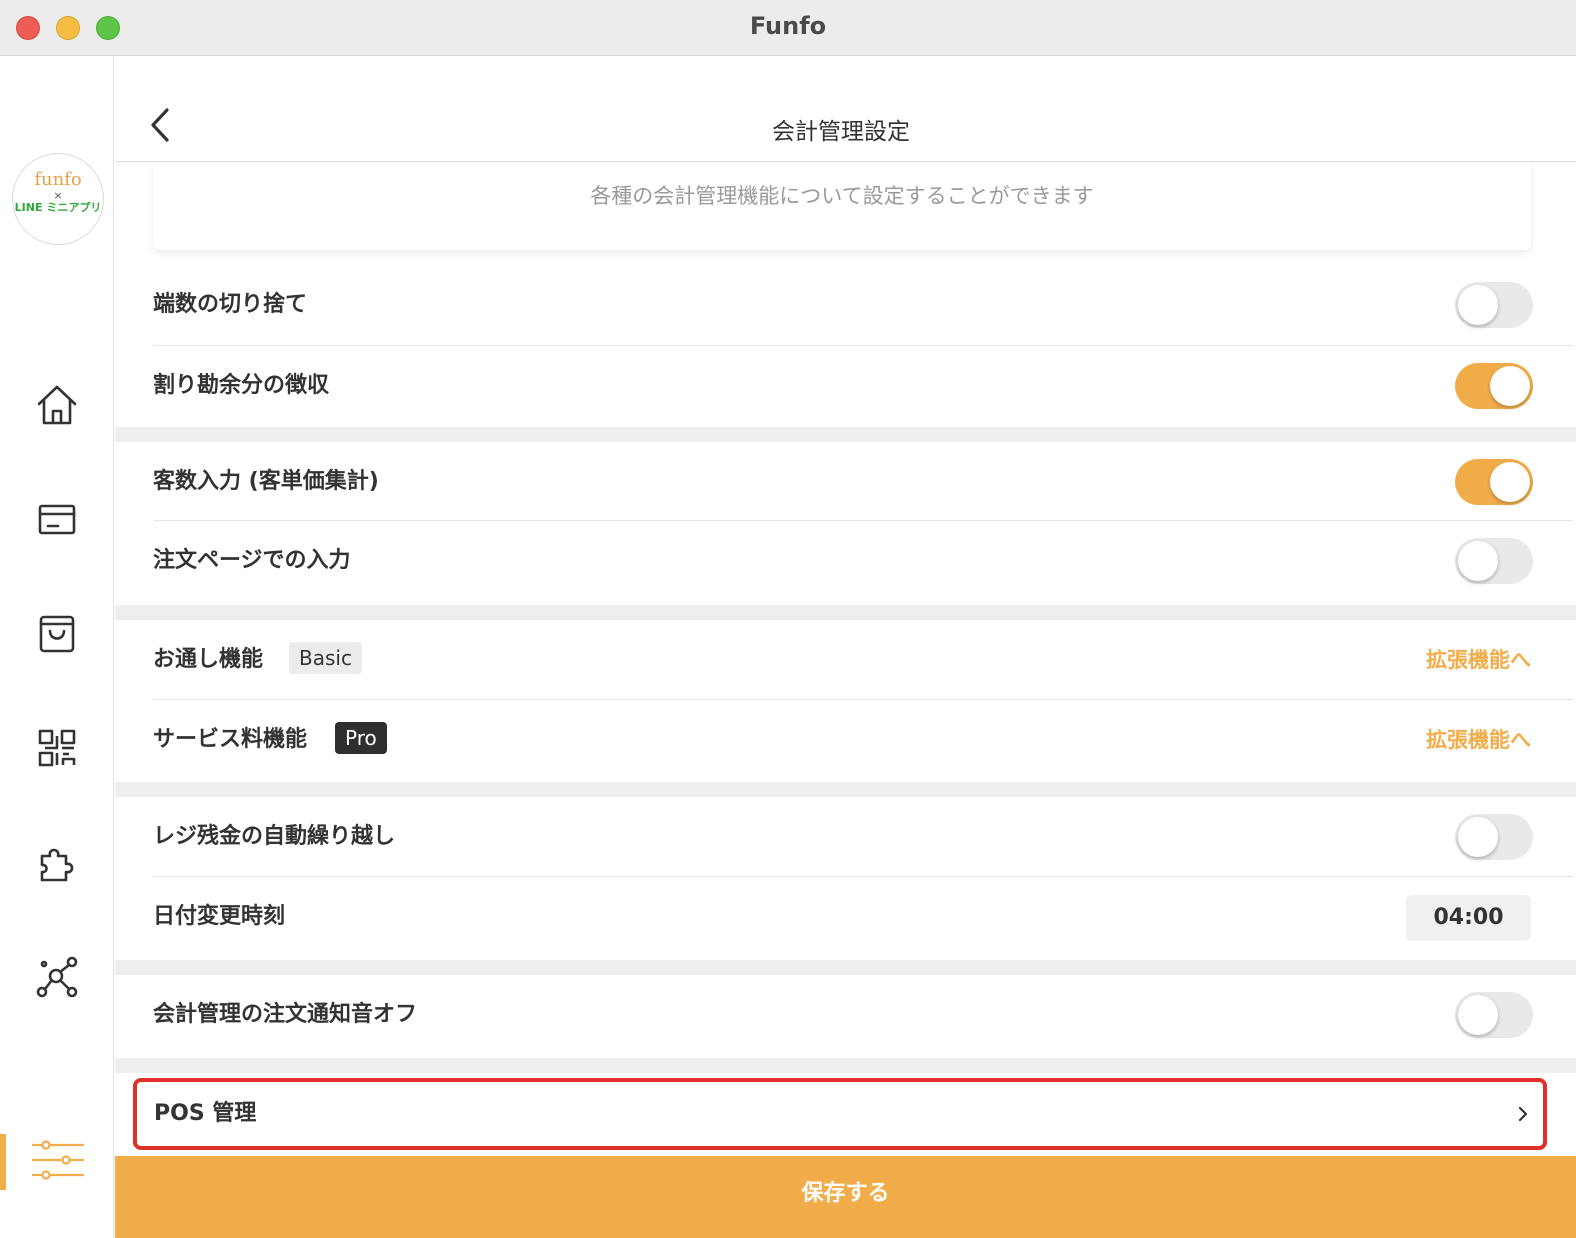  What do you see at coordinates (843, 1015) in the screenshot?
I see `setting-row-notification-off: 会計管理の注文通知音オフ` at bounding box center [843, 1015].